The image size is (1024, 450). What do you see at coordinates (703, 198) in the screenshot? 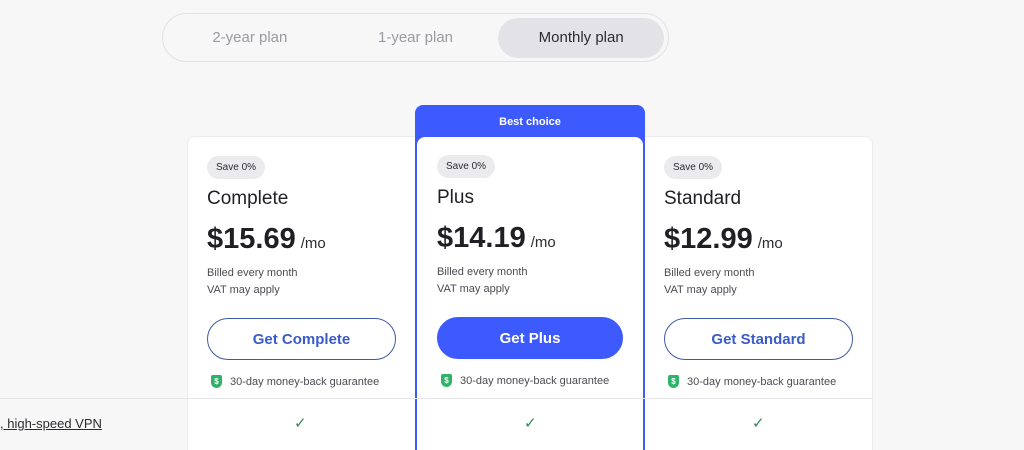
I see `plan-name: Standard` at bounding box center [703, 198].